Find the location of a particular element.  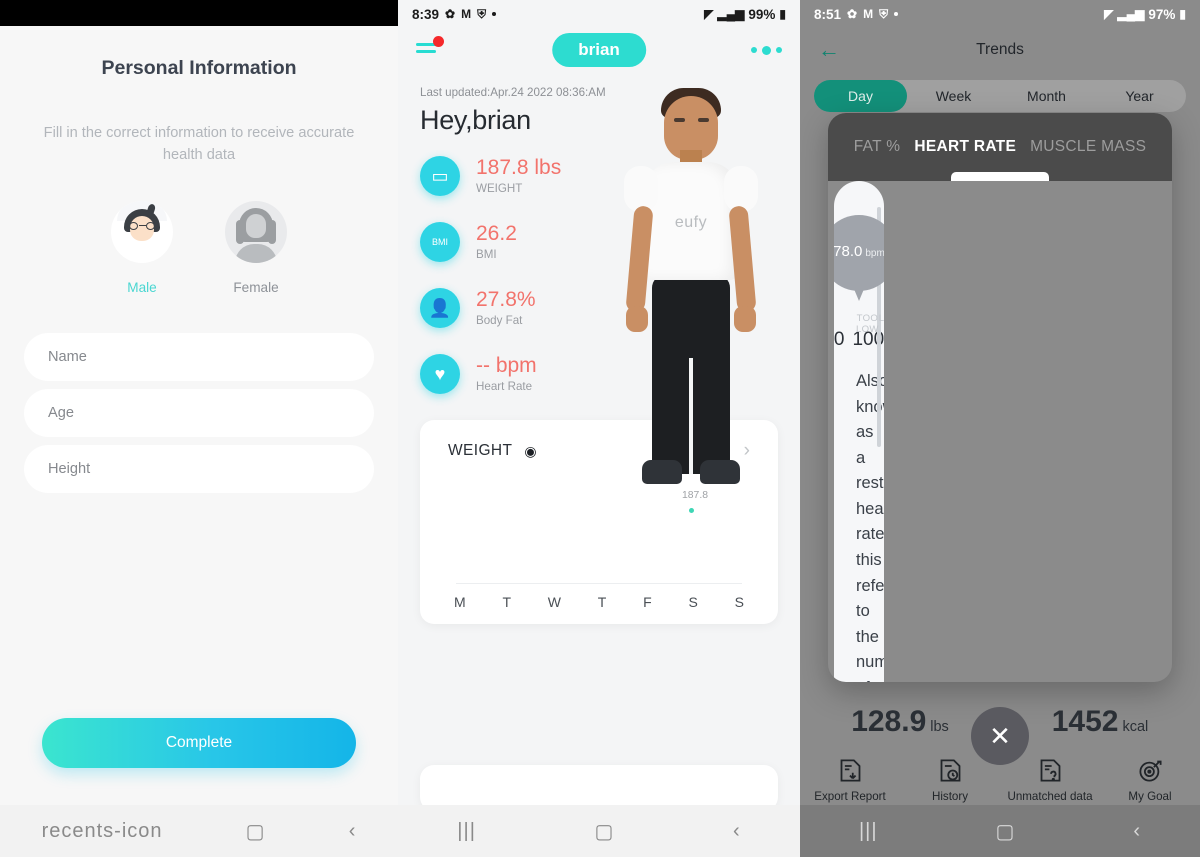

tool-export-report: Export Report is located at coordinates (850, 780).